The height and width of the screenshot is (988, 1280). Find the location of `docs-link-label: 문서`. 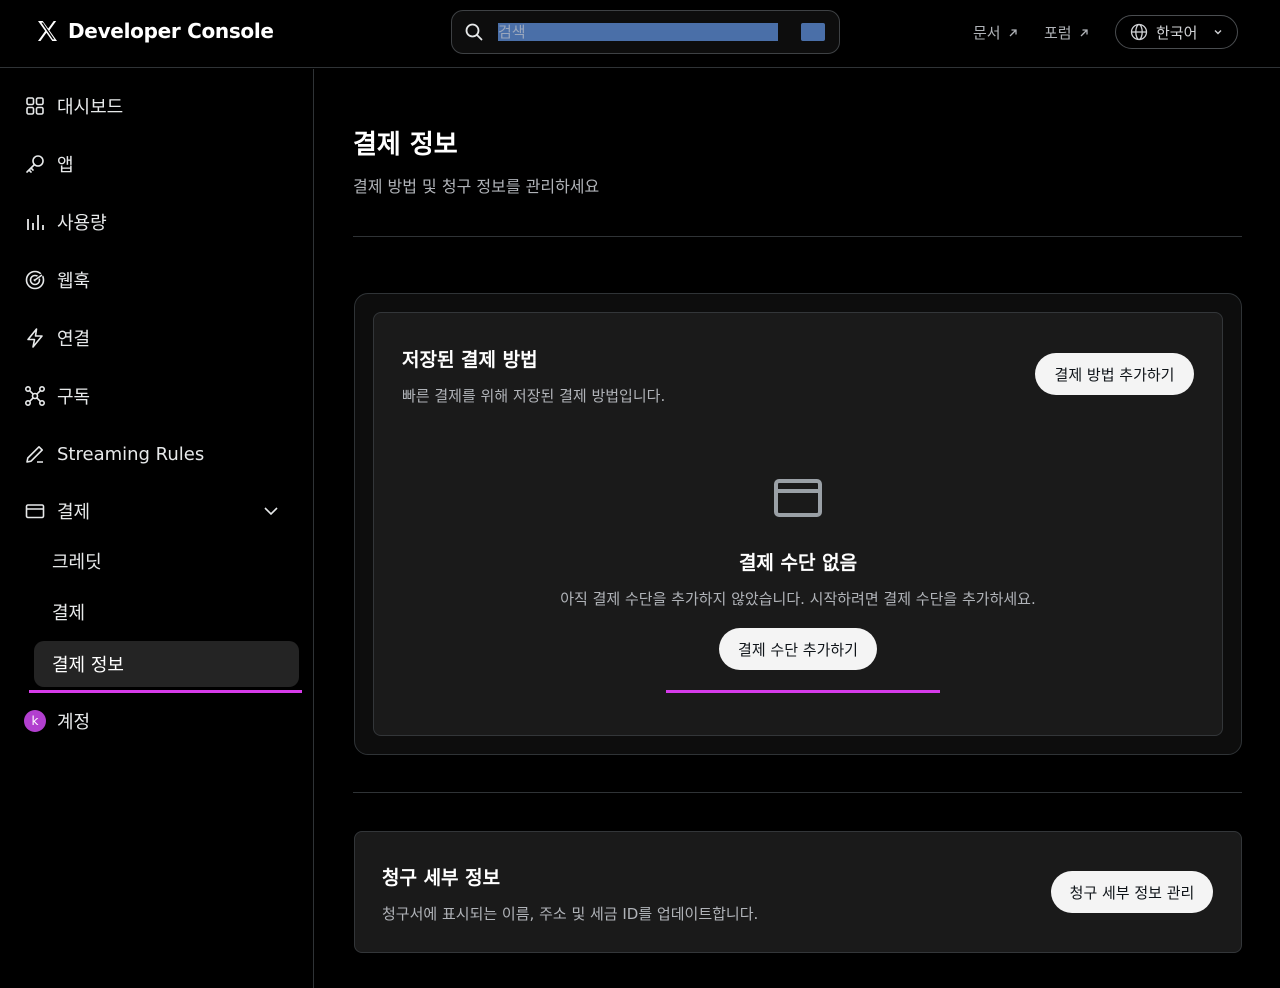

docs-link-label: 문서 is located at coordinates (987, 33).